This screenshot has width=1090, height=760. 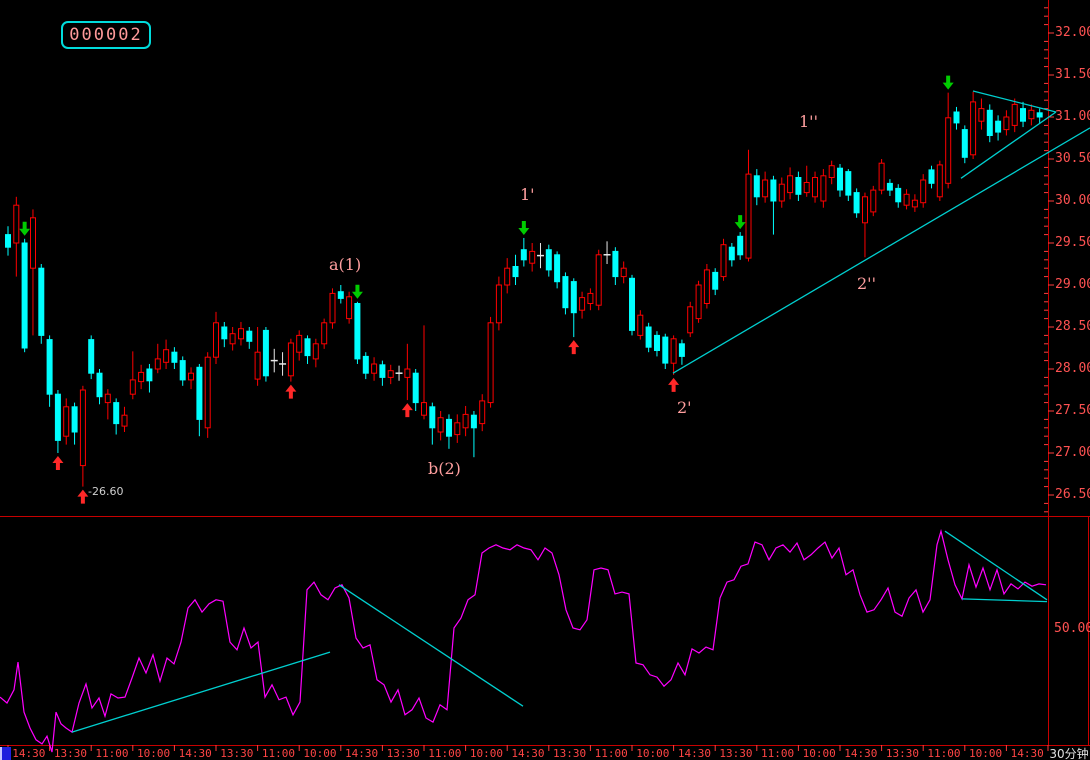 What do you see at coordinates (106, 35) in the screenshot?
I see `symbol-code-box: 000002` at bounding box center [106, 35].